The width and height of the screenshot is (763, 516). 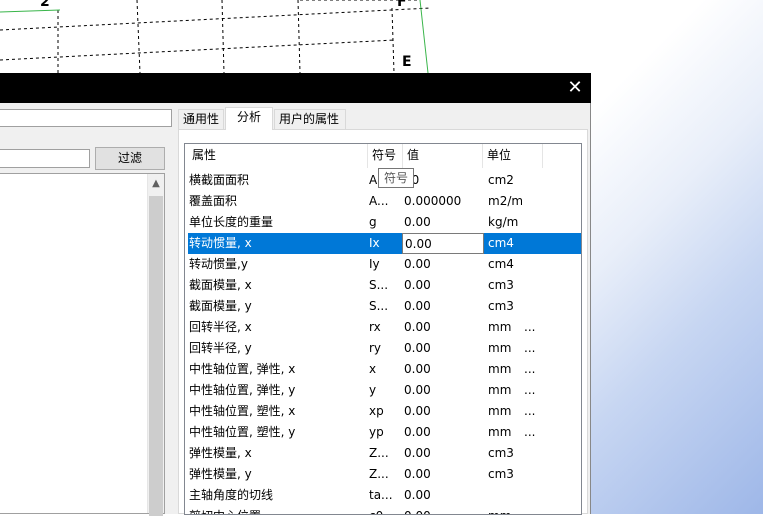 I want to click on table-row: 截面模量, y S... 0.00 cm3, so click(x=384, y=306).